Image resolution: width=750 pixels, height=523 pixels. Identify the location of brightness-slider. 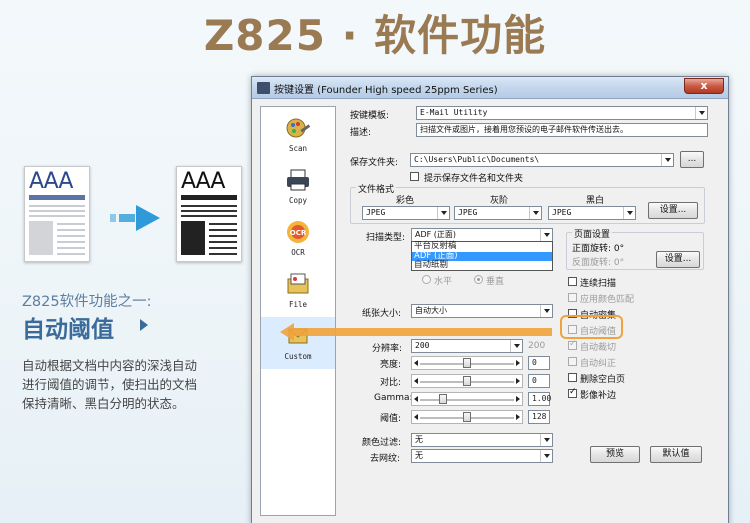
(467, 363).